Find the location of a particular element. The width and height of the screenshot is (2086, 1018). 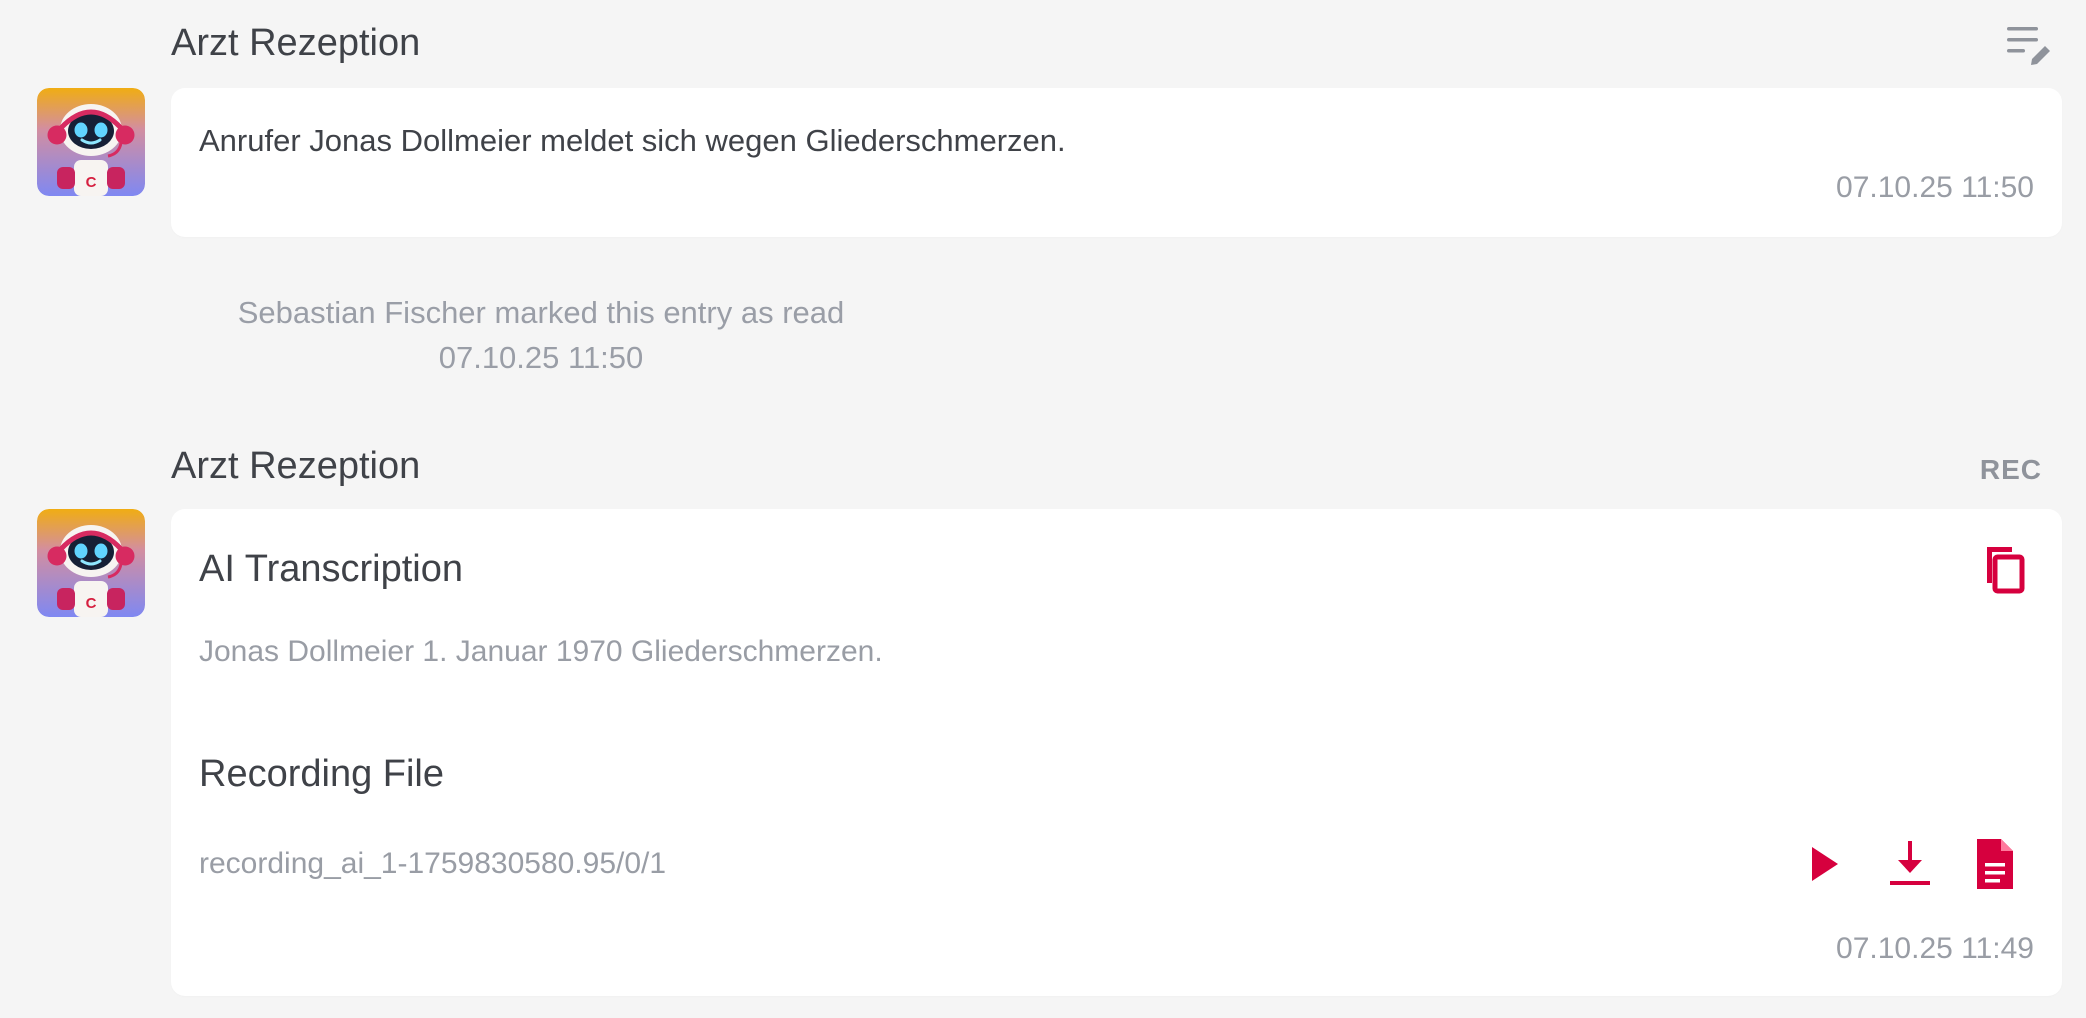

download-icon is located at coordinates (1910, 864).